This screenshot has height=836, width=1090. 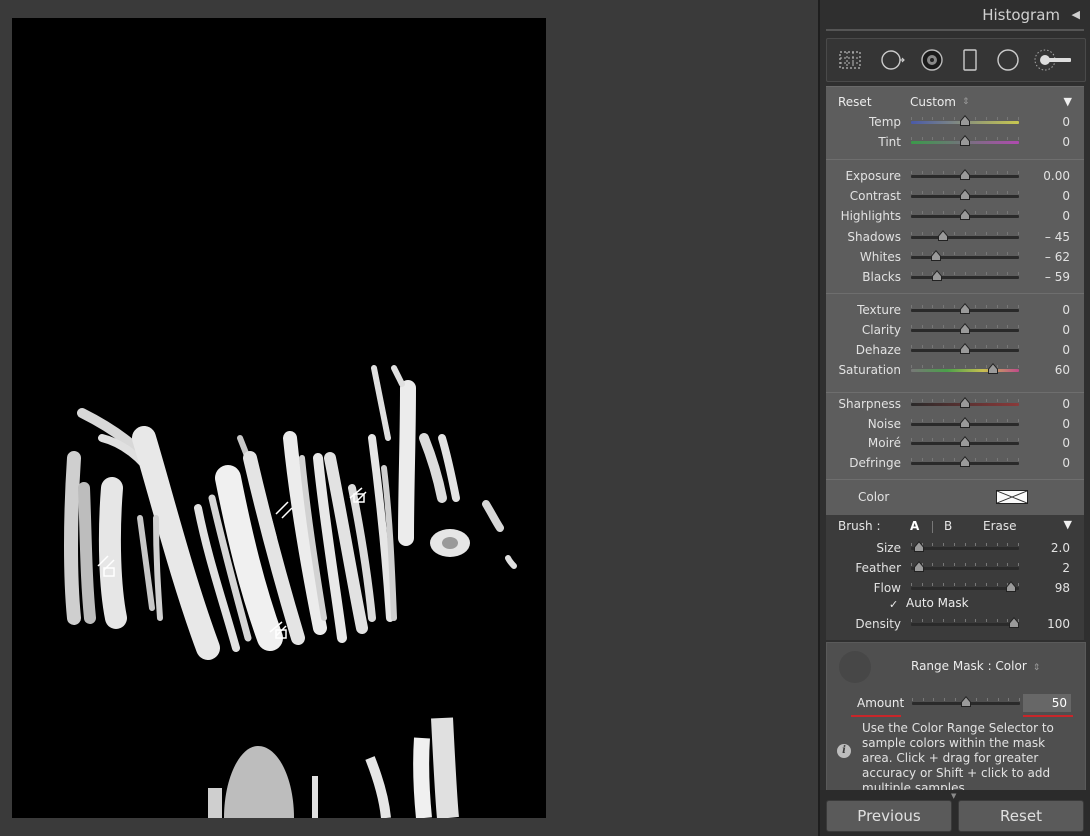 What do you see at coordinates (1066, 463) in the screenshot?
I see `defringe-value: 0` at bounding box center [1066, 463].